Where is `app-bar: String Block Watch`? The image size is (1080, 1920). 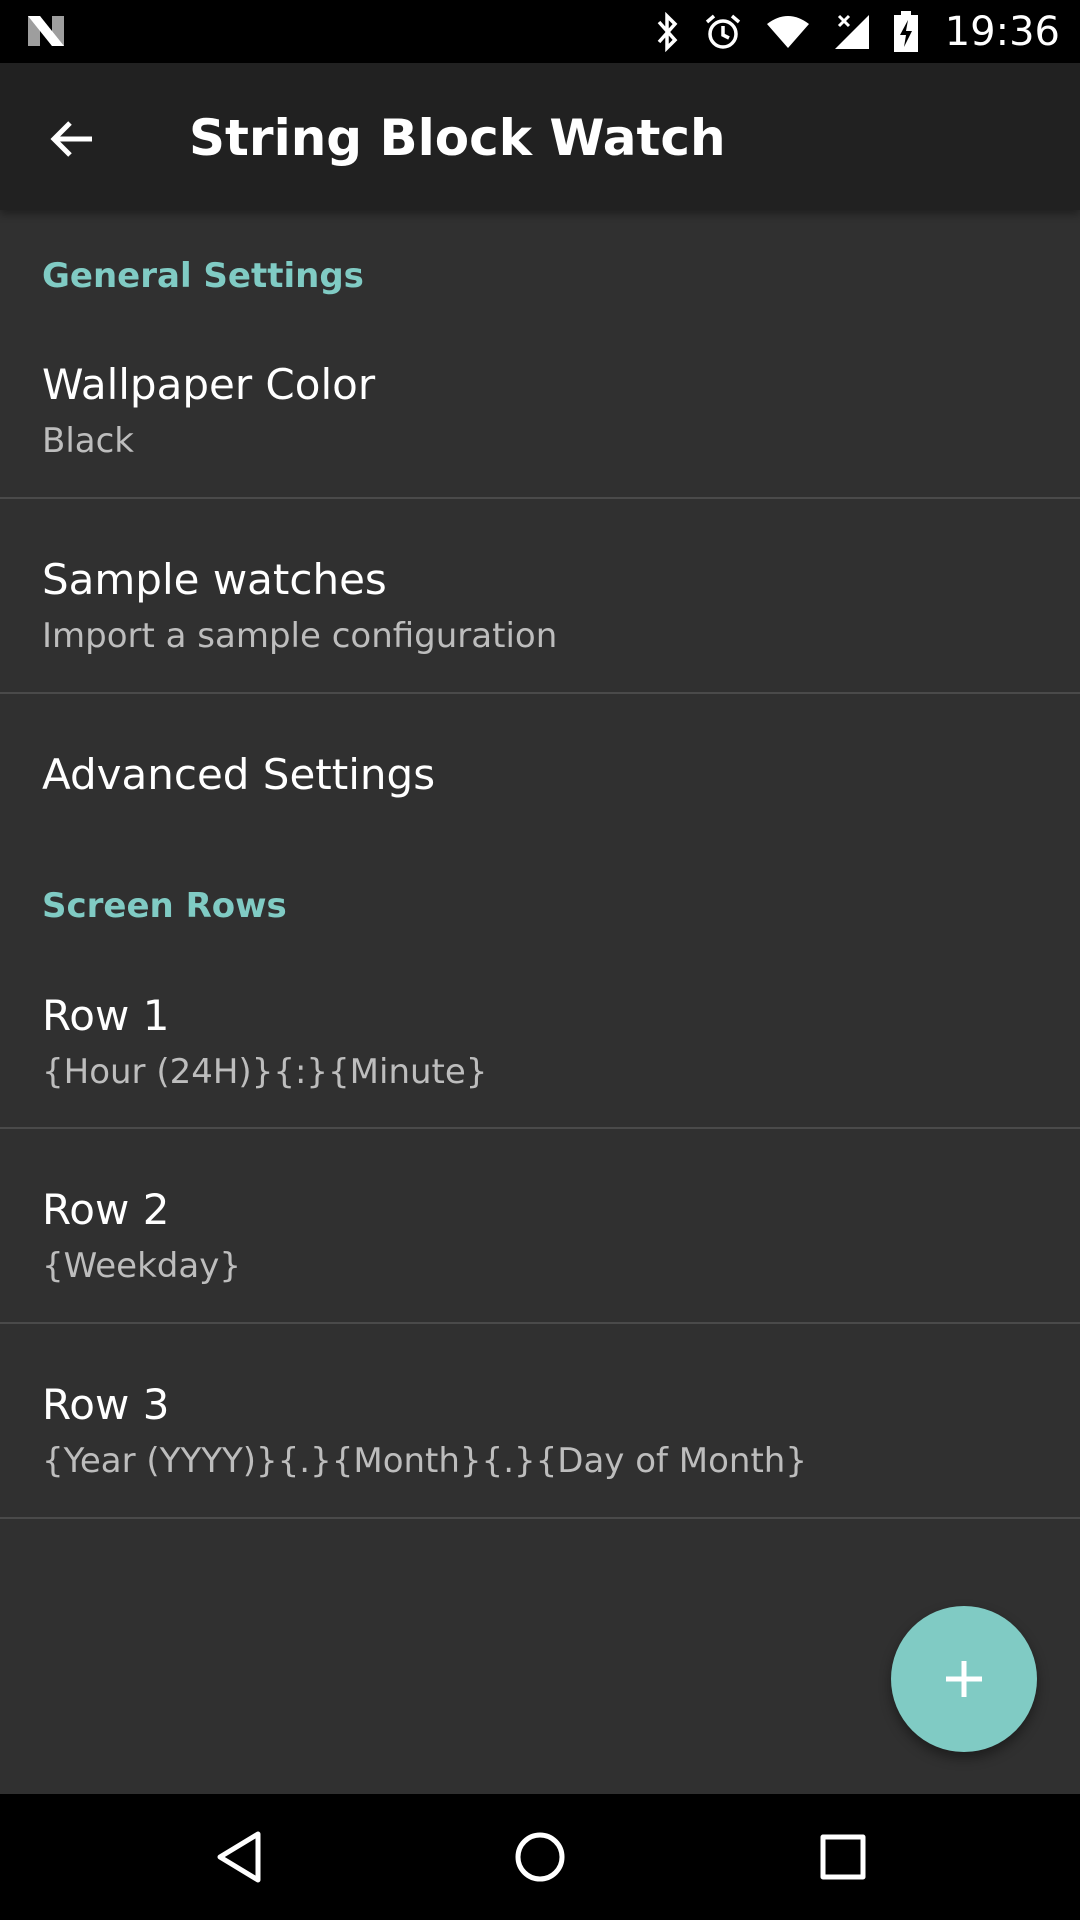 app-bar: String Block Watch is located at coordinates (540, 136).